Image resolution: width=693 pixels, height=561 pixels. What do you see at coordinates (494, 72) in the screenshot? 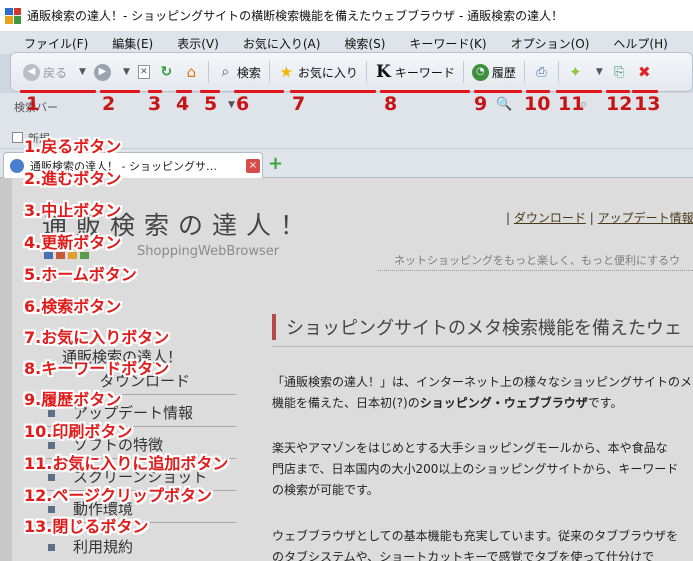
I see `history-button: ◔ 履歴` at bounding box center [494, 72].